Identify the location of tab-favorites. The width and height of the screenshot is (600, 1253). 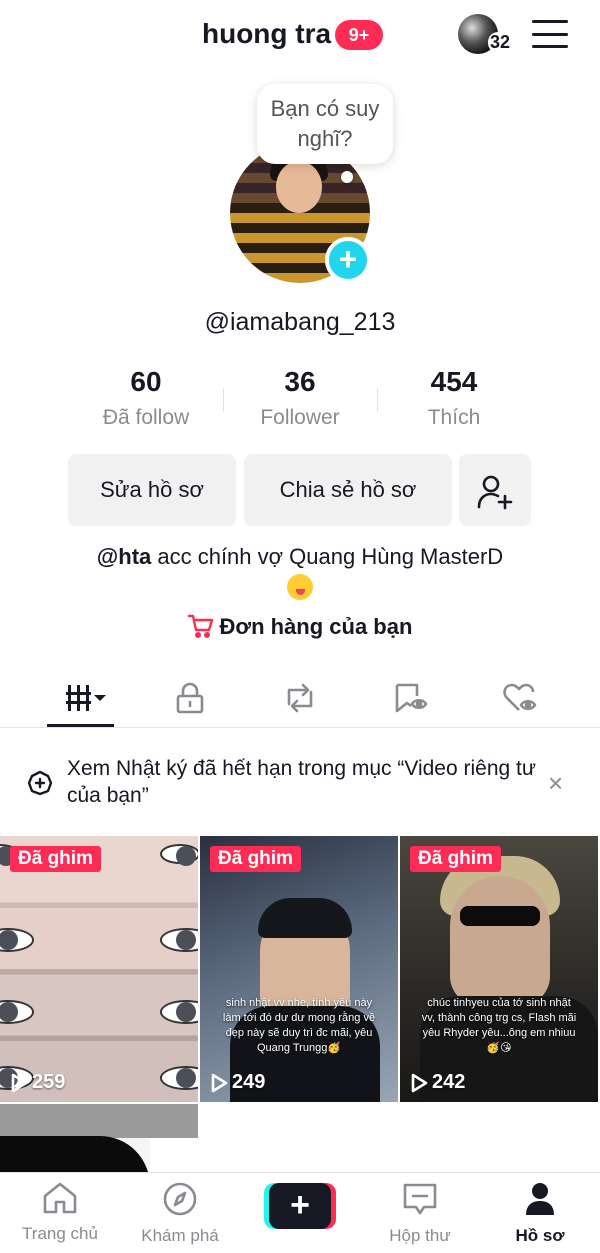
(410, 698).